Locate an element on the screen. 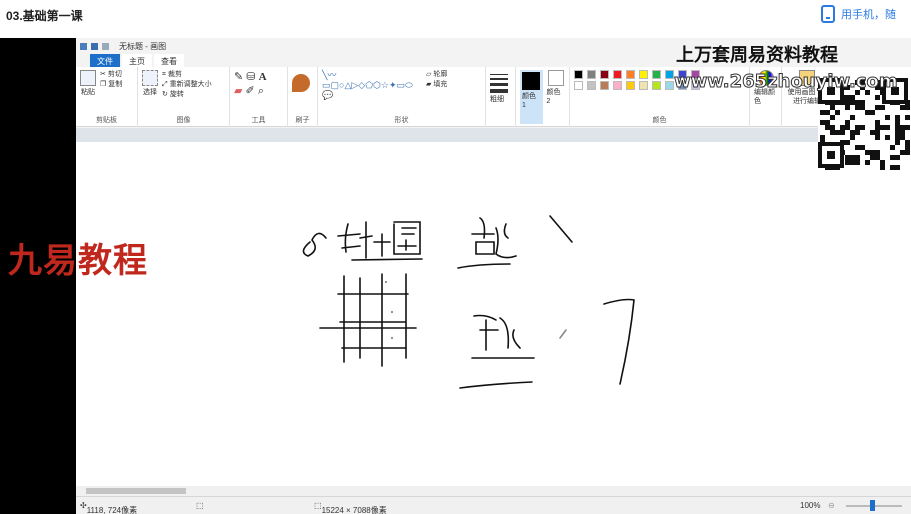 This screenshot has width=911, height=514. stroke-tu is located at coordinates (407, 238).